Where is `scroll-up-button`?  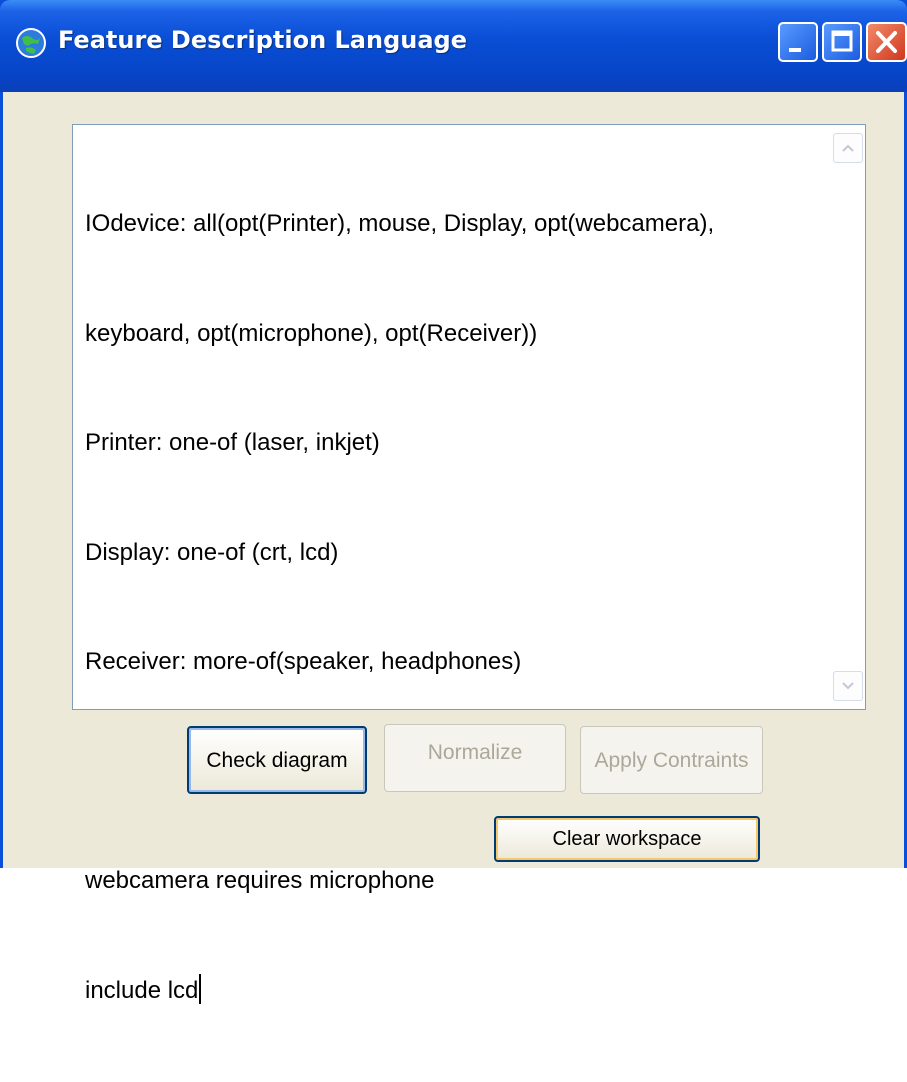
scroll-up-button is located at coordinates (848, 148).